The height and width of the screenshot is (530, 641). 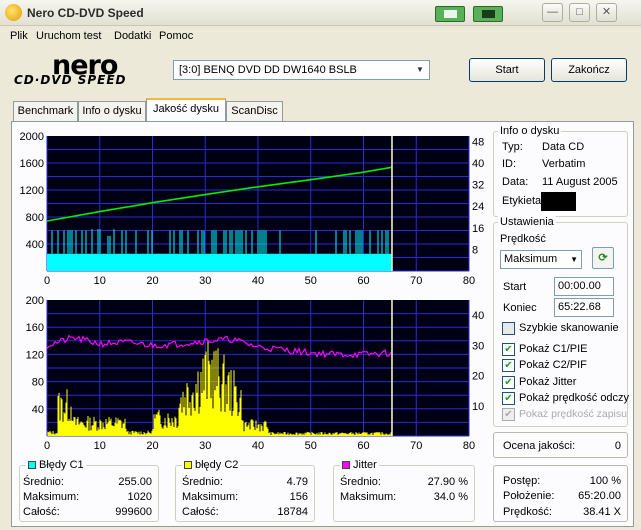 What do you see at coordinates (132, 36) in the screenshot?
I see `menu-dodatki: Dodatki` at bounding box center [132, 36].